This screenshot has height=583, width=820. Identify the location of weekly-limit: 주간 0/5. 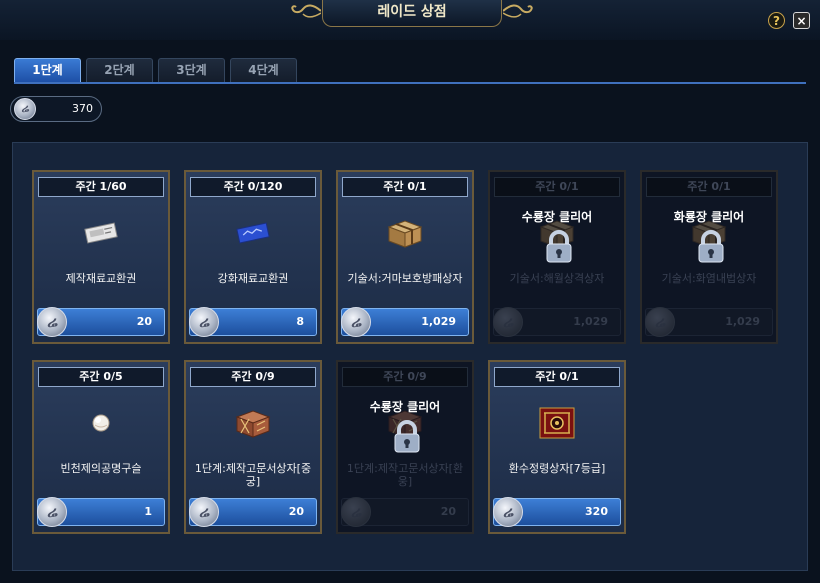
(101, 377).